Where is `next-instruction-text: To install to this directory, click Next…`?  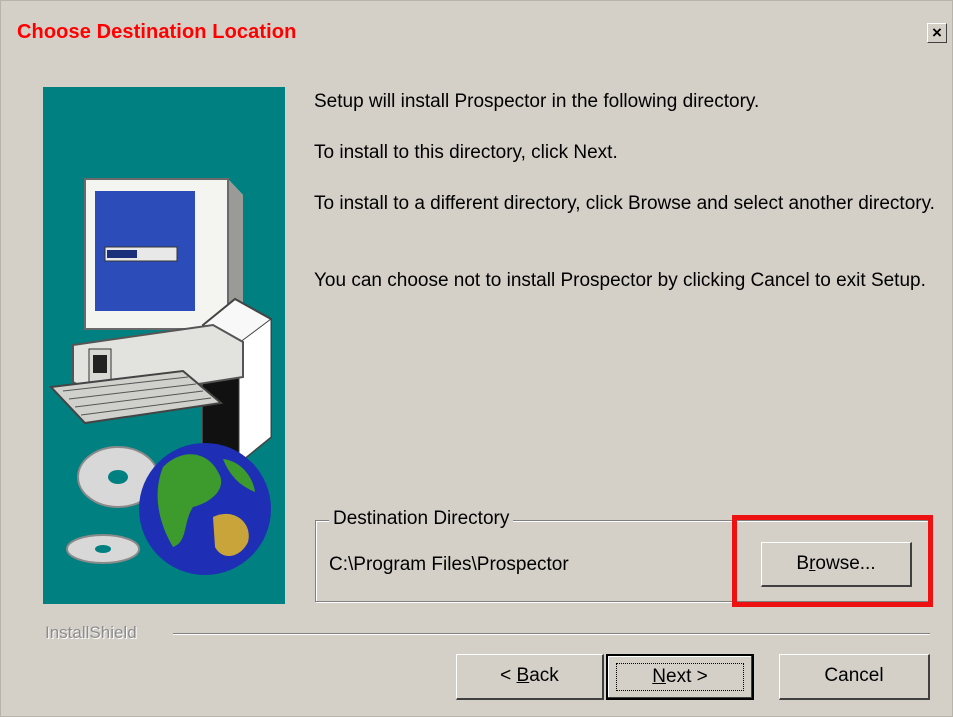
next-instruction-text: To install to this directory, click Next… is located at coordinates (466, 152).